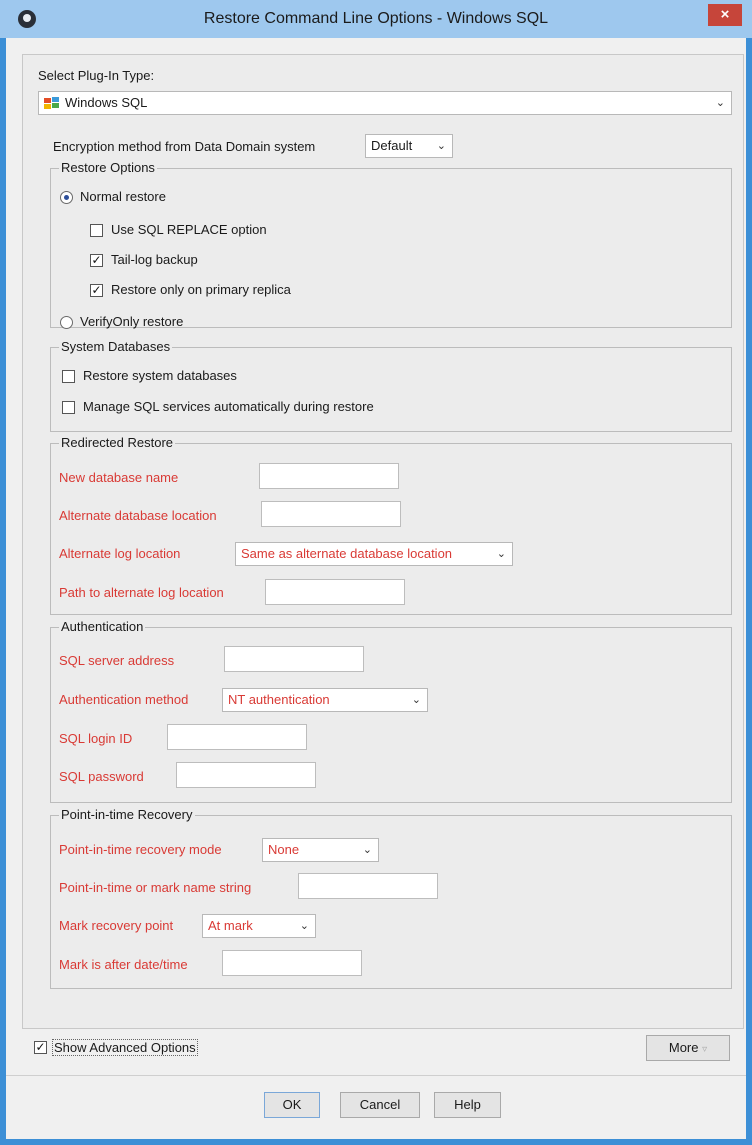  I want to click on restore-system-databases-label: Restore system databases, so click(160, 375).